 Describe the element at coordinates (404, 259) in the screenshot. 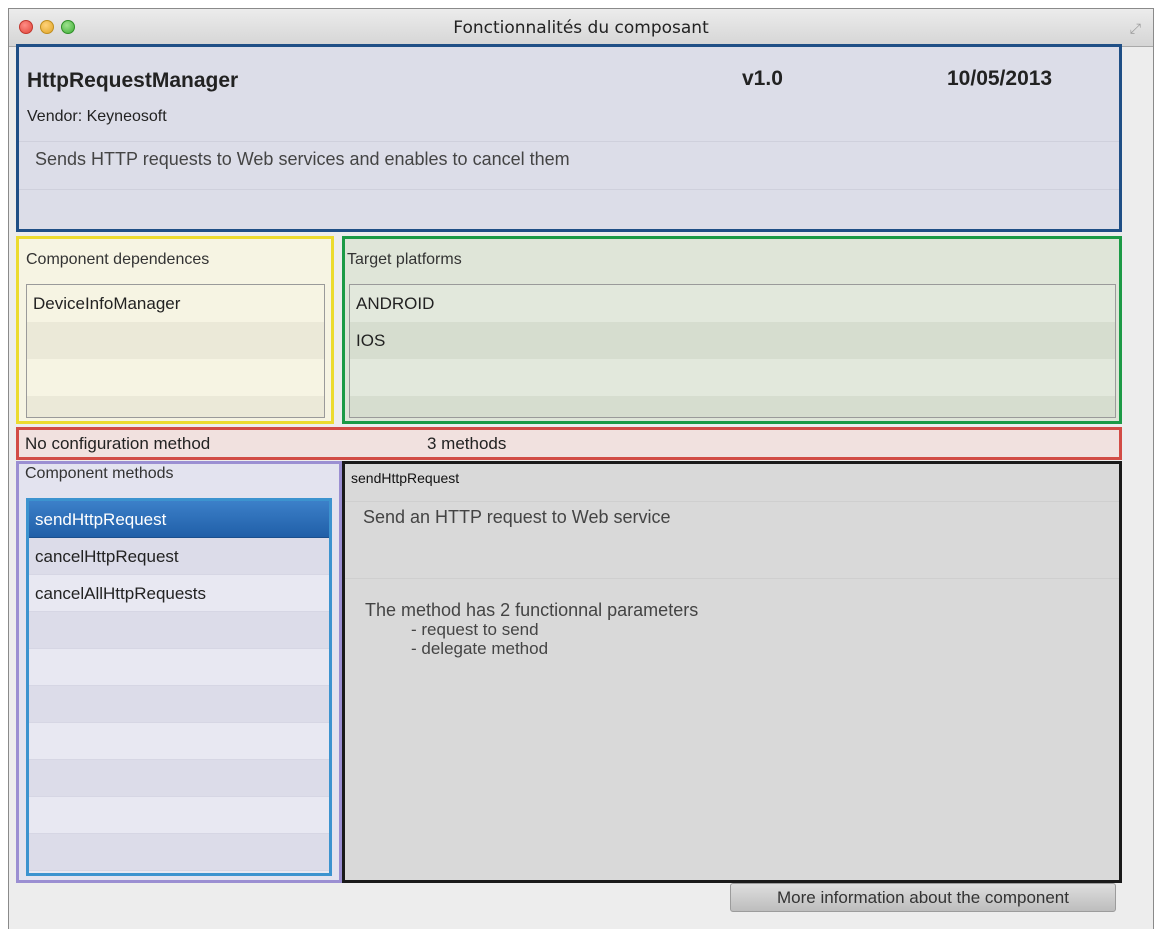

I see `platforms-label: Target platforms` at that location.